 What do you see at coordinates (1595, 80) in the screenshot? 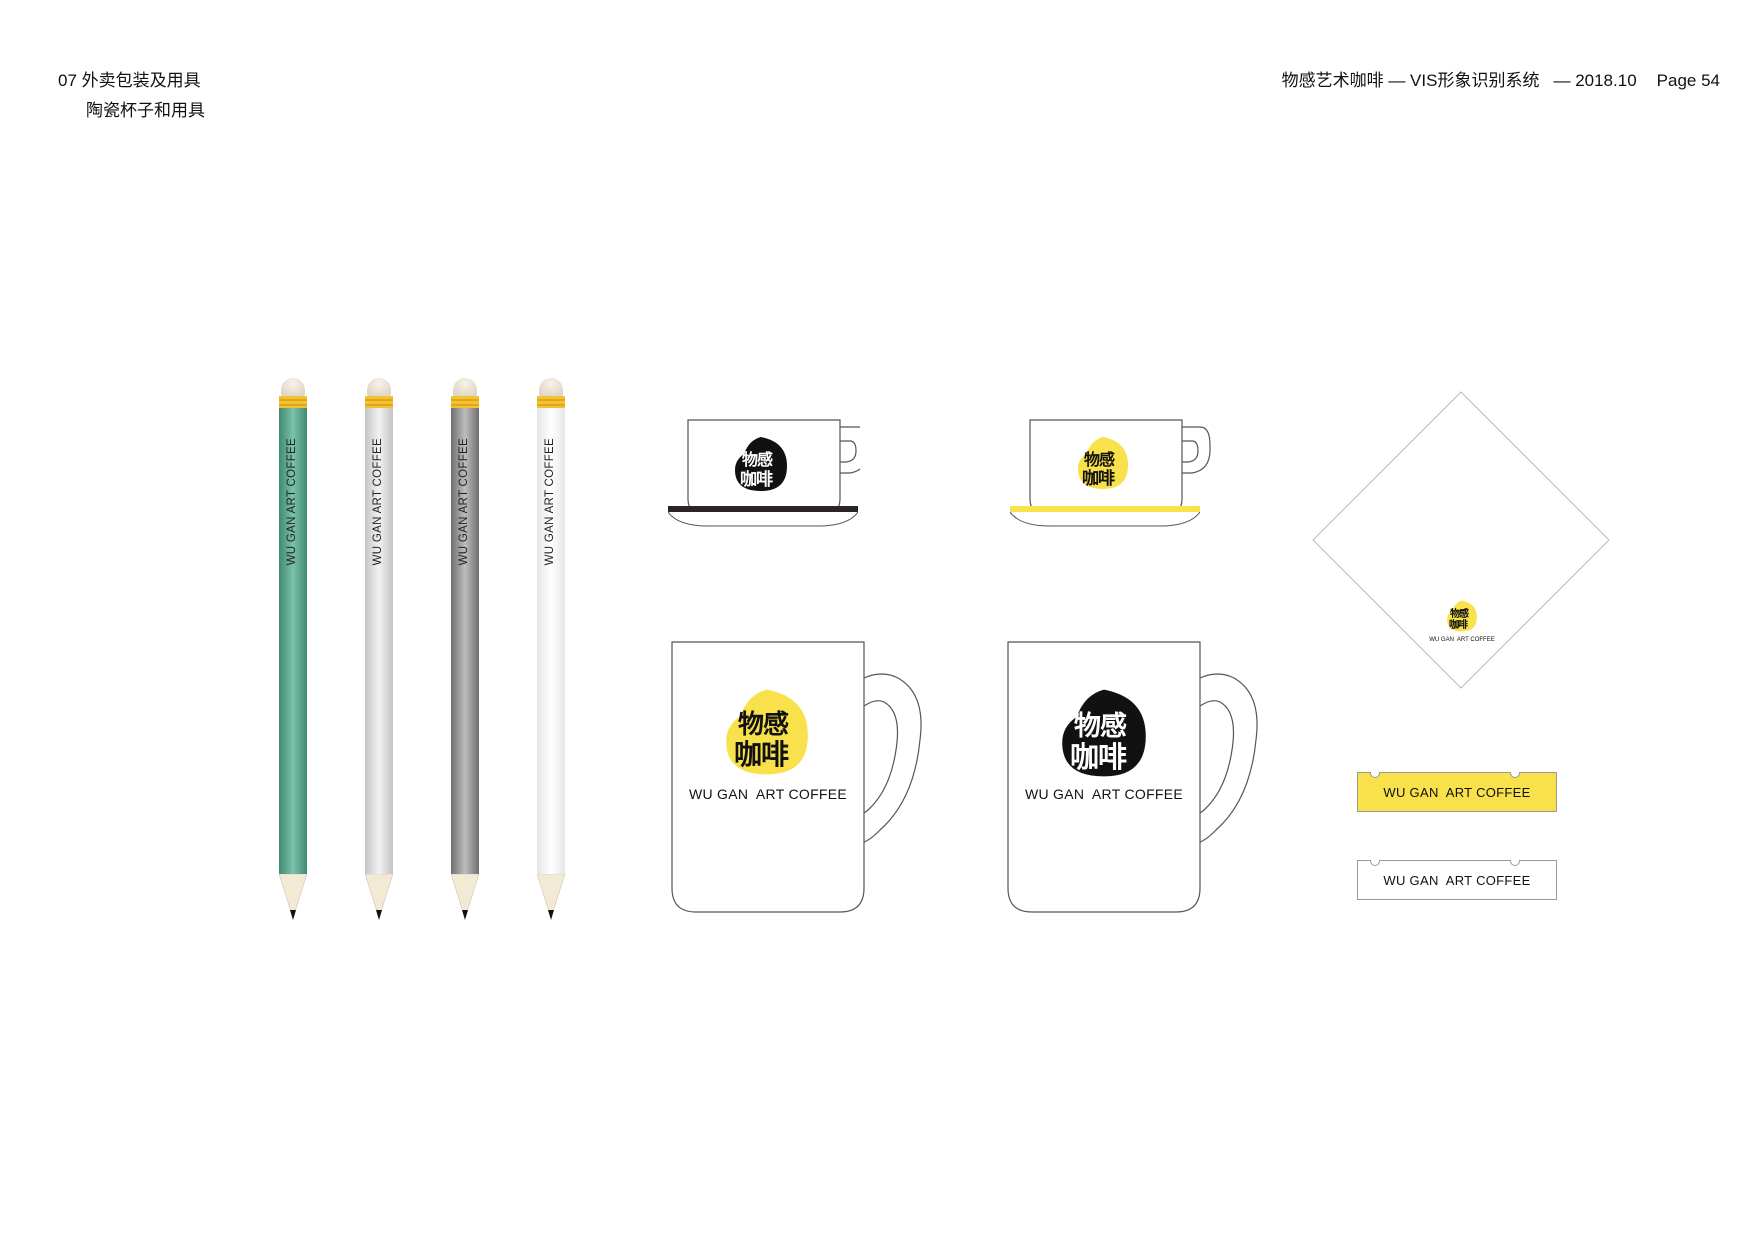
I see `document-date: — 2018.10` at bounding box center [1595, 80].